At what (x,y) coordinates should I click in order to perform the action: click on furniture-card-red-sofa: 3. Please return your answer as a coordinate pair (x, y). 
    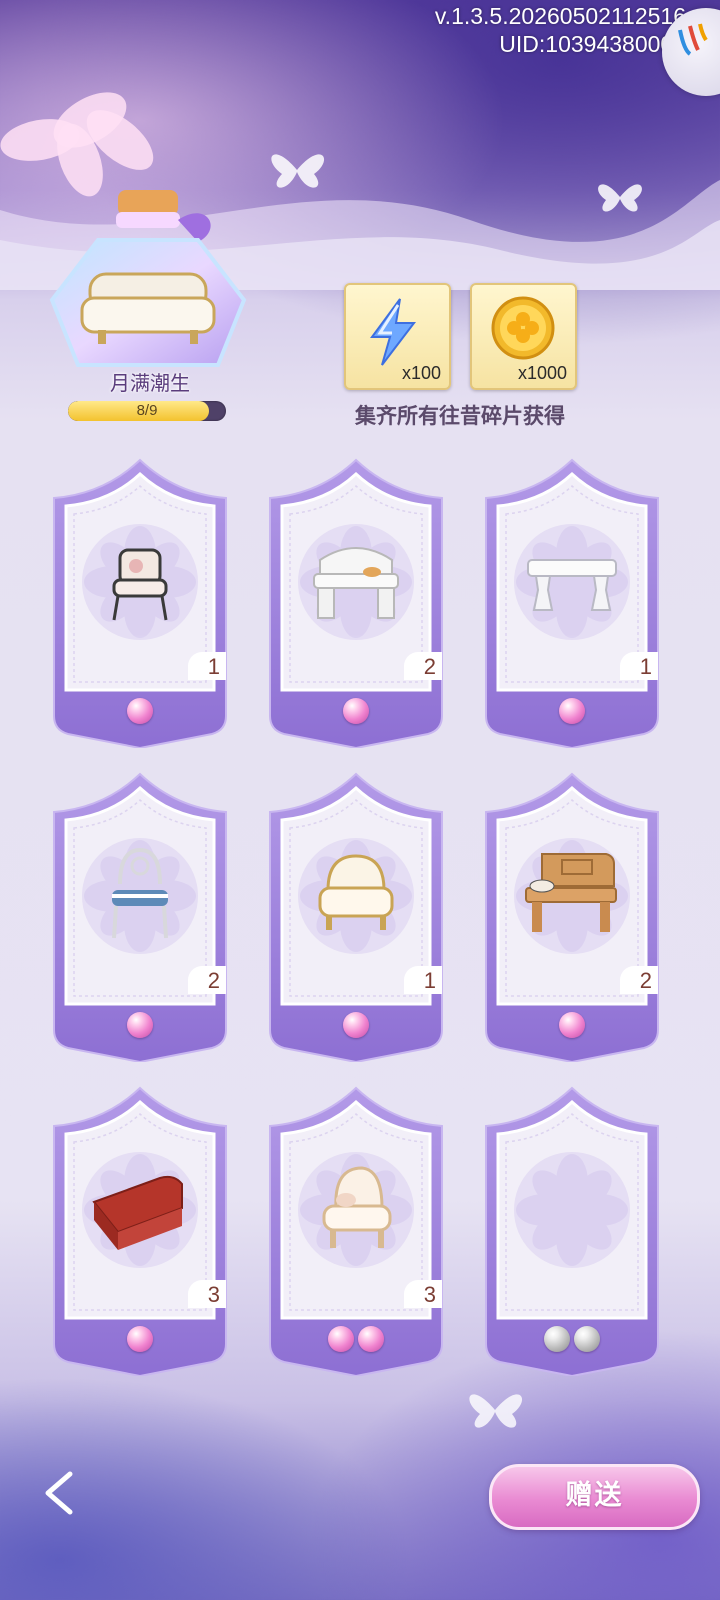
    Looking at the image, I should click on (140, 1231).